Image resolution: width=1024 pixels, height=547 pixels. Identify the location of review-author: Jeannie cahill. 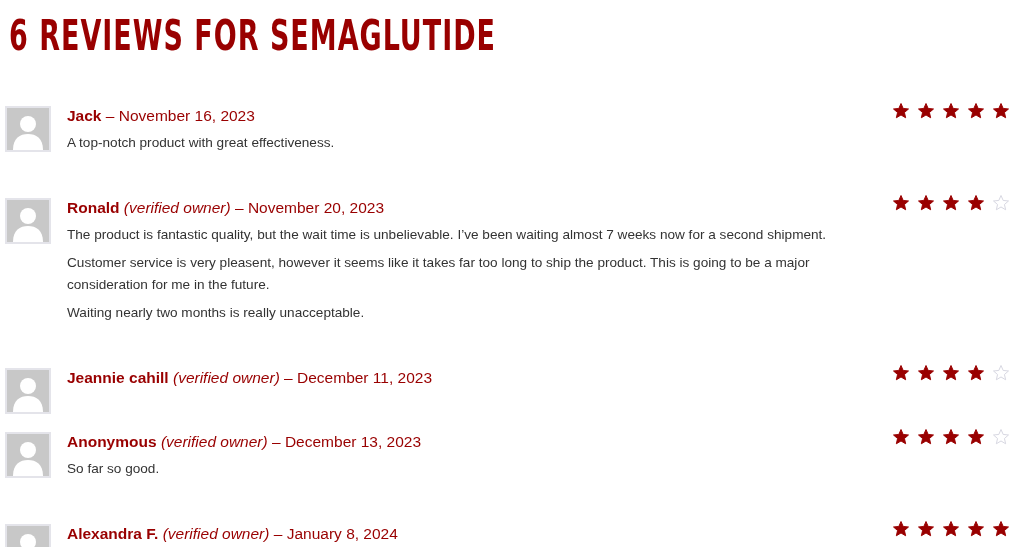
(118, 377).